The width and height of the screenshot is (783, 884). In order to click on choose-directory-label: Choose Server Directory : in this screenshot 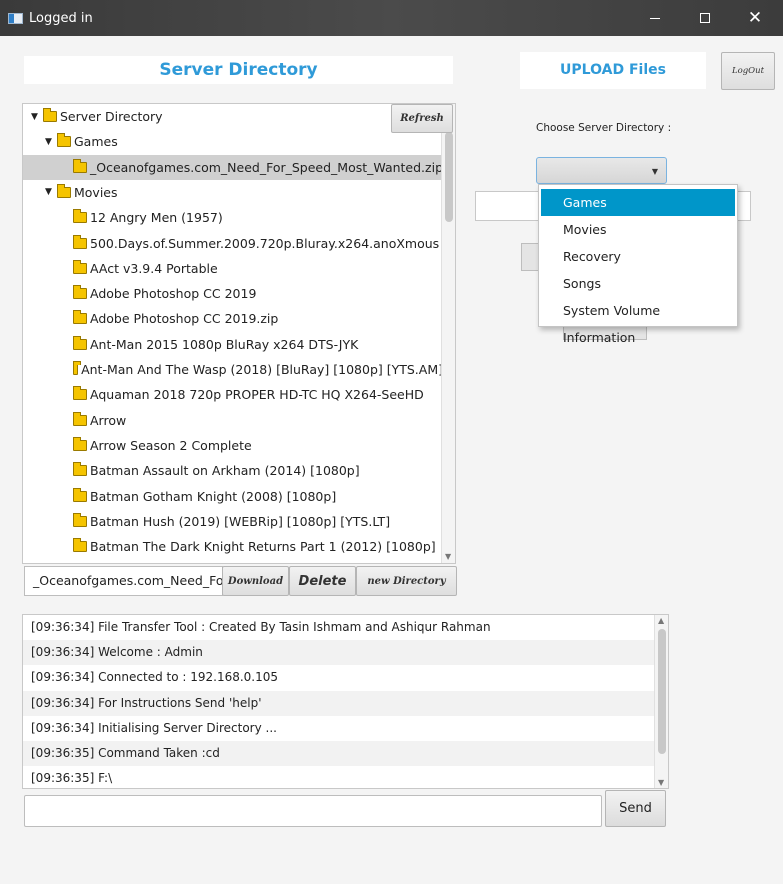, I will do `click(604, 128)`.